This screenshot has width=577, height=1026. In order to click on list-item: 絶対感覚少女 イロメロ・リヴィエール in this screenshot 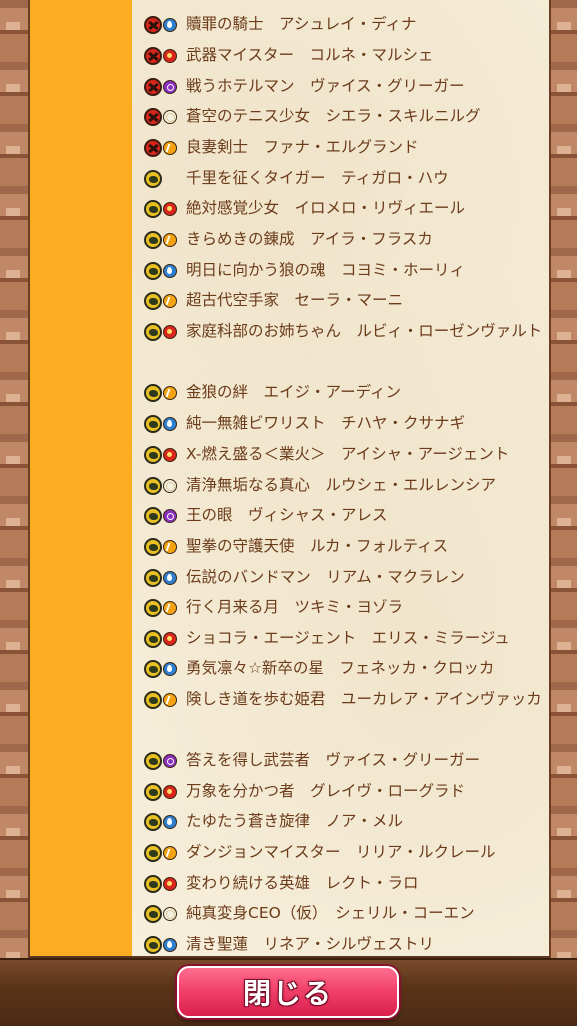, I will do `click(344, 208)`.